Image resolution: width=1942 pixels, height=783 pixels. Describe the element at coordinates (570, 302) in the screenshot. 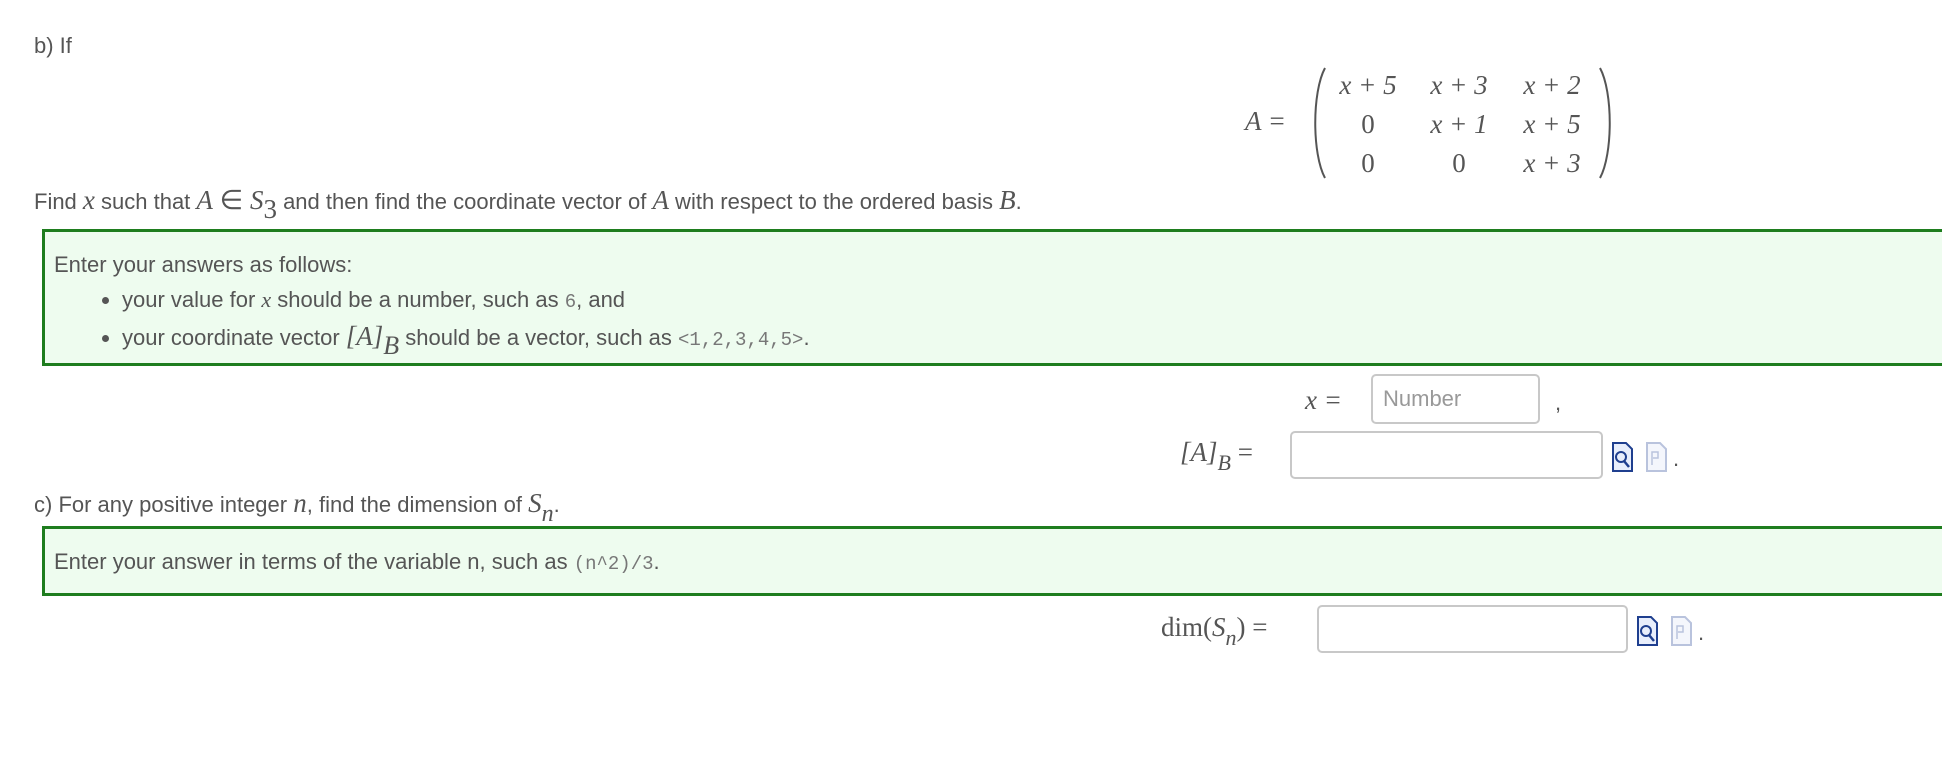

I see `example-code: 6` at that location.